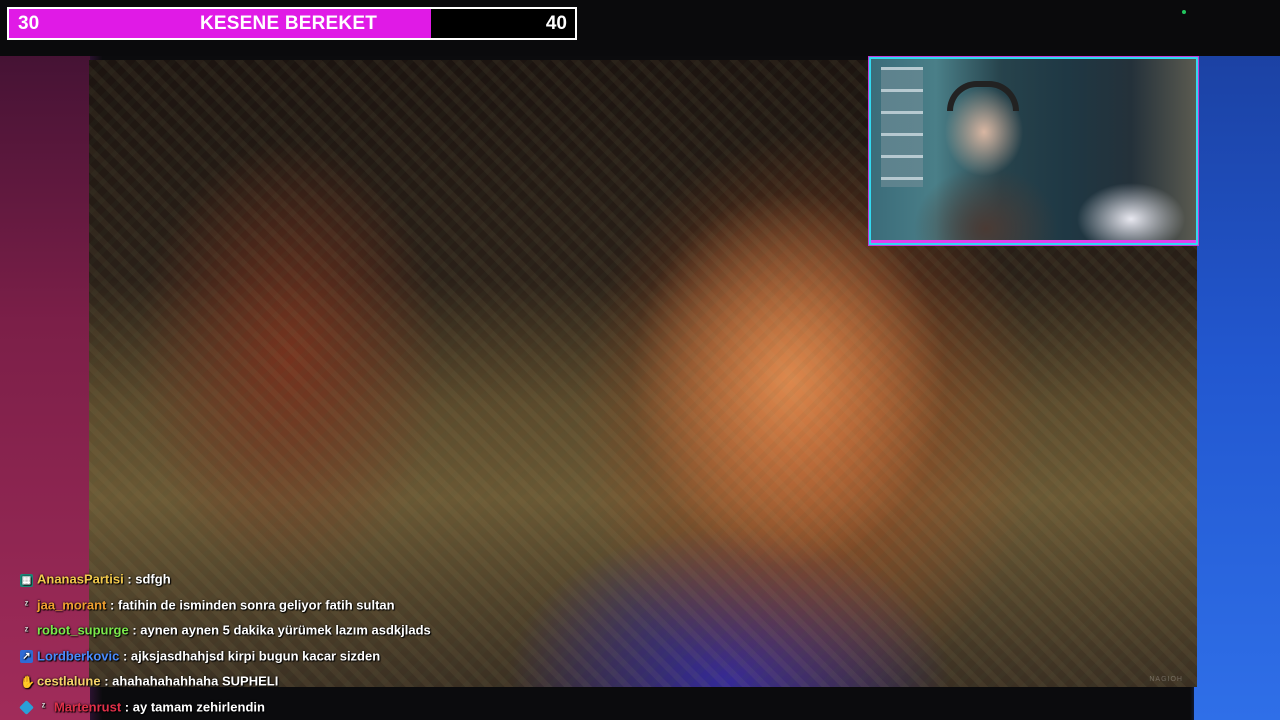  What do you see at coordinates (556, 23) in the screenshot?
I see `goal-end-value: 40` at bounding box center [556, 23].